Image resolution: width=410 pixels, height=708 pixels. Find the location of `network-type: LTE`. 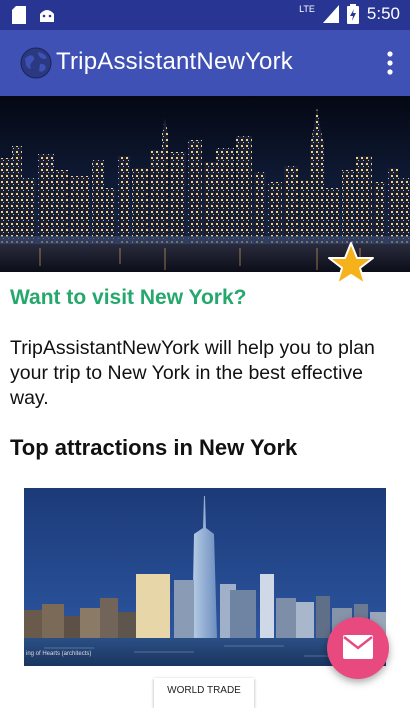

network-type: LTE is located at coordinates (307, 9).